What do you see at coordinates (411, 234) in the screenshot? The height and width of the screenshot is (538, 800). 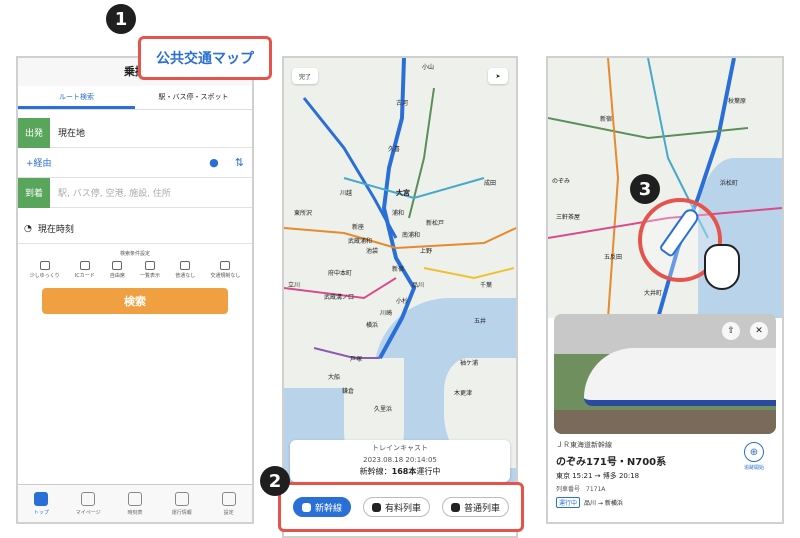 I see `station-label: 南浦和` at bounding box center [411, 234].